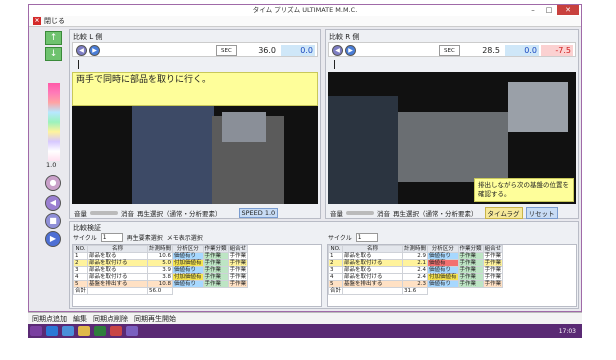 This screenshot has width=616, height=360. I want to click on table-cell: 10.6, so click(160, 256).